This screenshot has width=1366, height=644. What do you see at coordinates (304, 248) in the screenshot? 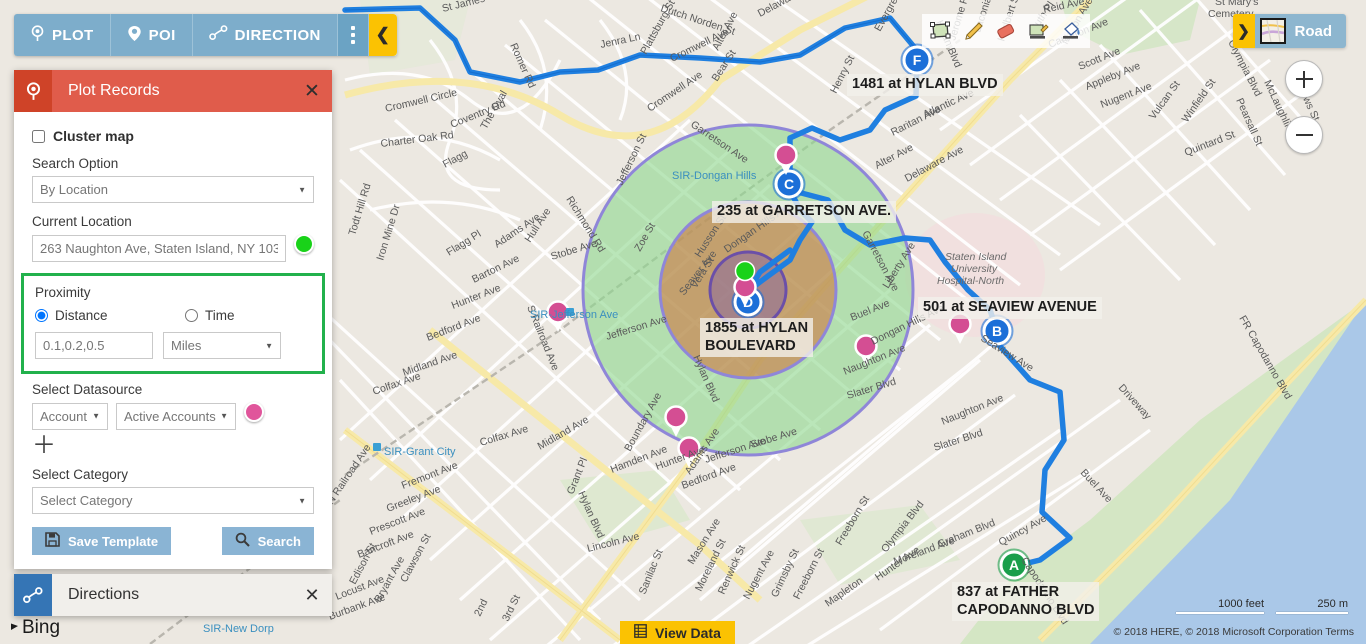
I see `current-location-pin-icon` at bounding box center [304, 248].